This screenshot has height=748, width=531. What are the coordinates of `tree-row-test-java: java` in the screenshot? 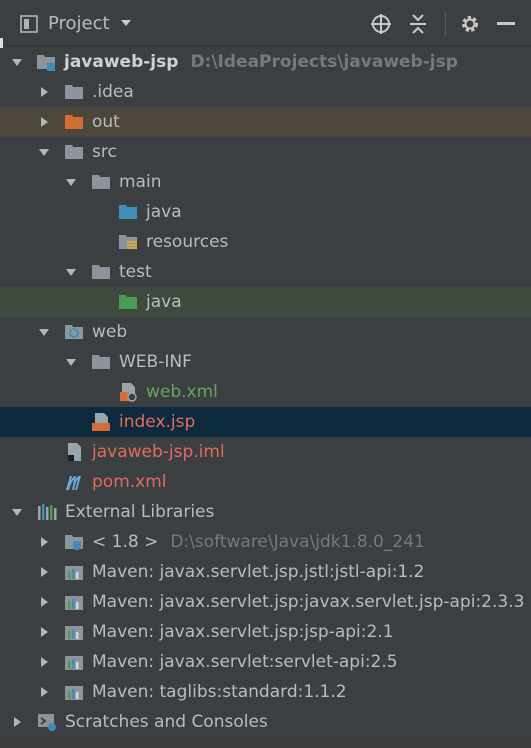 It's located at (265, 302).